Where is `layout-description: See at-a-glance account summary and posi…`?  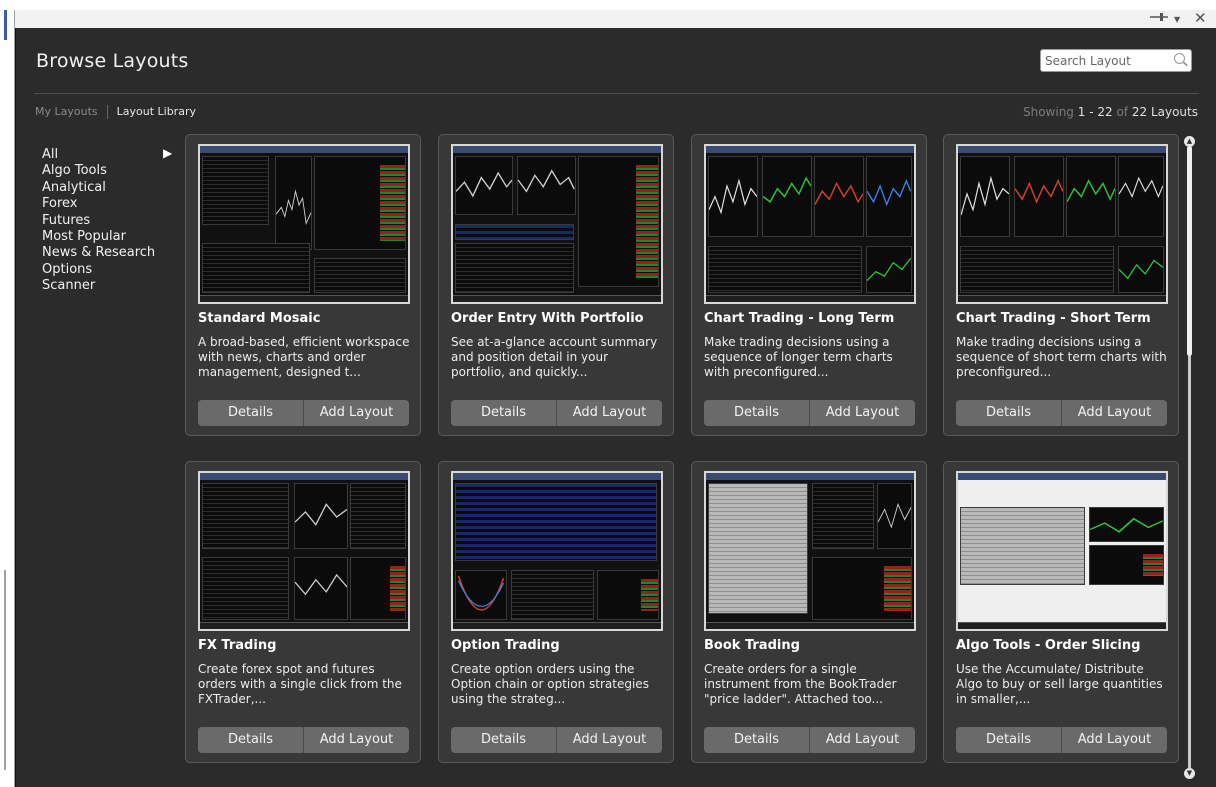 layout-description: See at-a-glance account summary and posi… is located at coordinates (554, 357).